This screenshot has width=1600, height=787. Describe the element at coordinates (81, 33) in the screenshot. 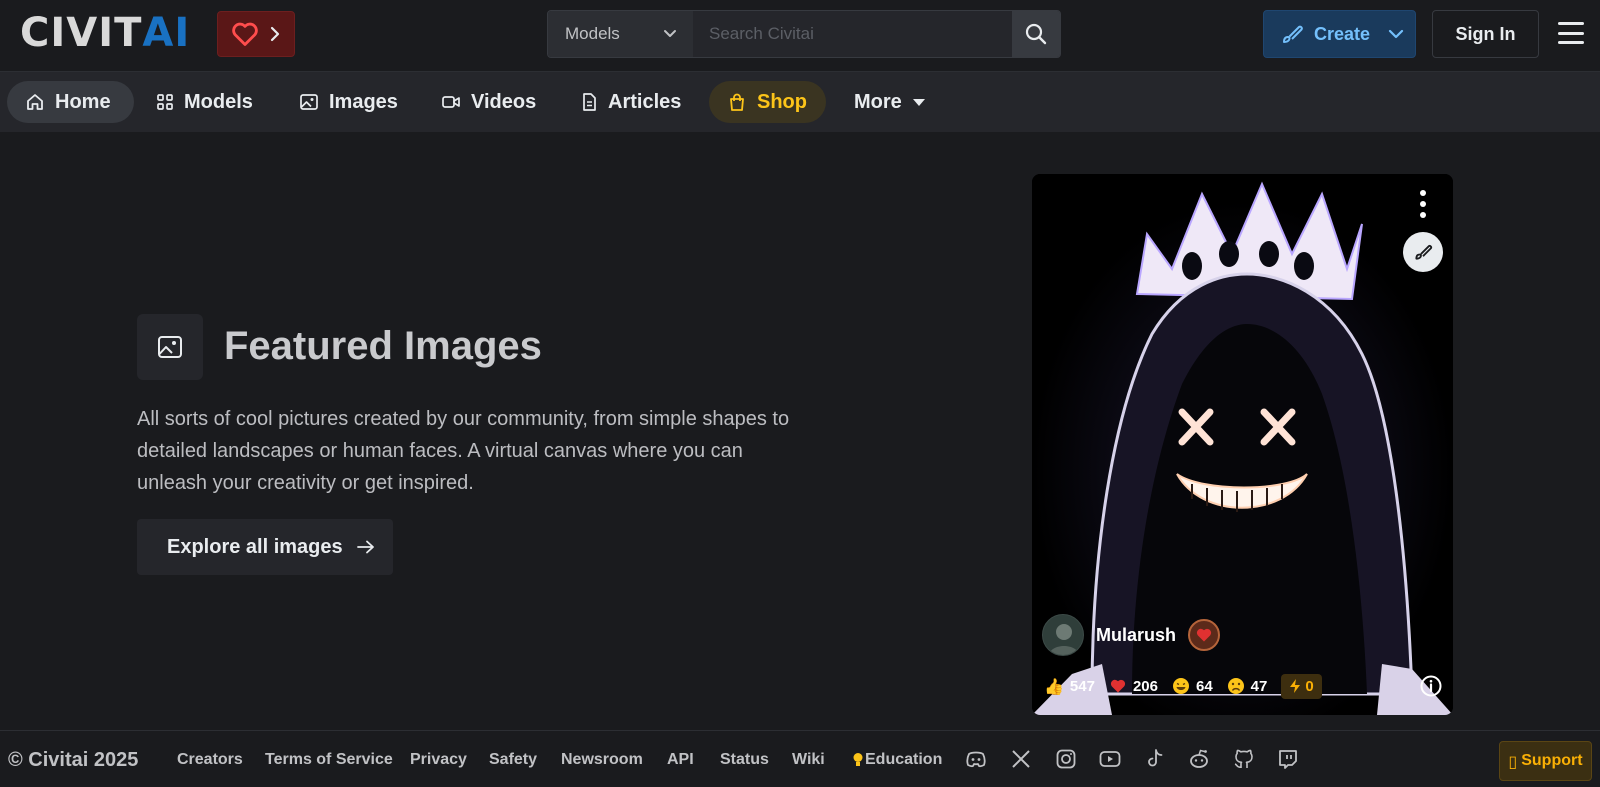

I see `logo-text-civit: CIVIT` at that location.